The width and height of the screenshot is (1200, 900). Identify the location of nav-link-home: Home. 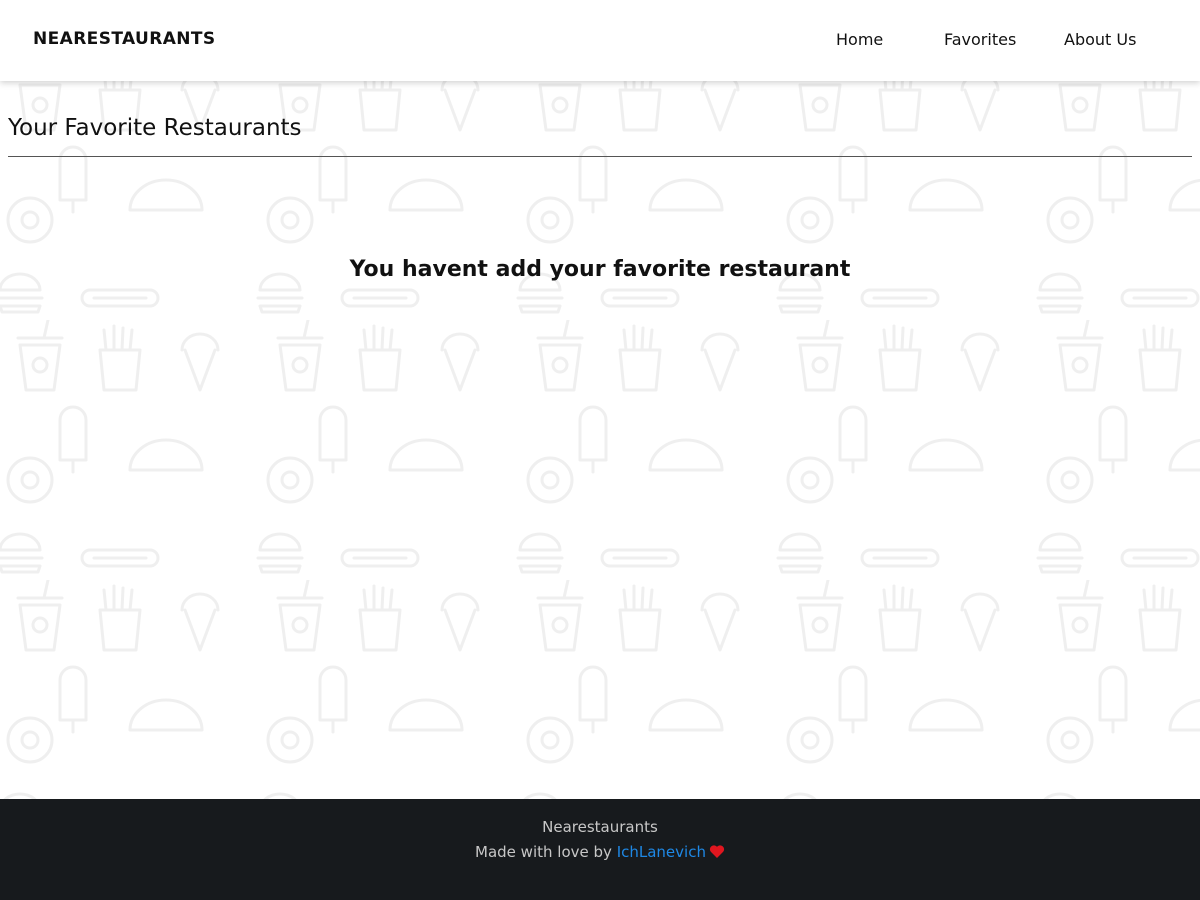
(859, 39).